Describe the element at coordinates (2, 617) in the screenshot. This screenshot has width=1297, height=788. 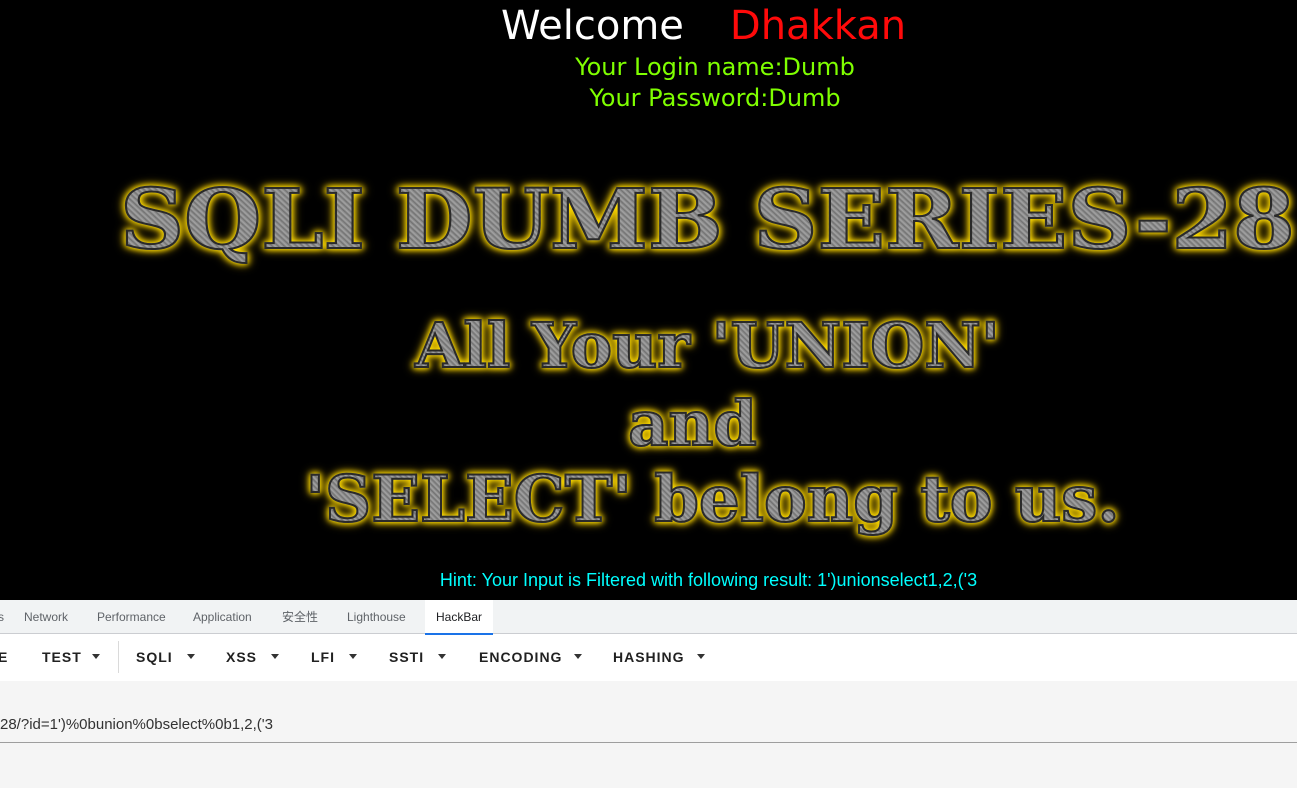
I see `tab-partial: s` at that location.